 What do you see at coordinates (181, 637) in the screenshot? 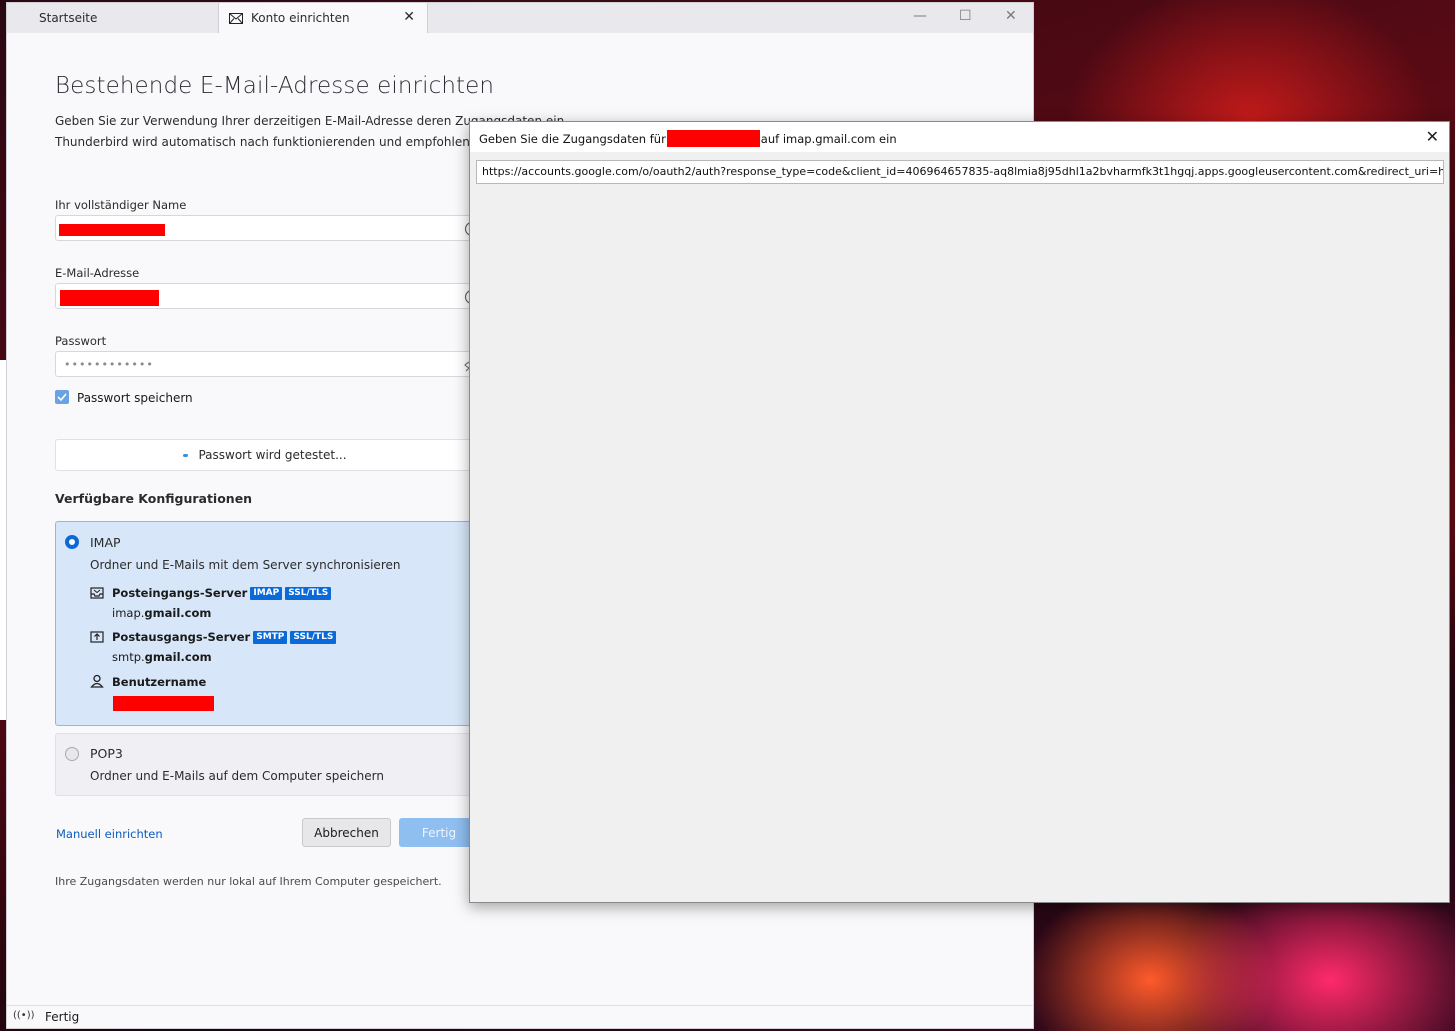
I see `outgoing-server-label: Postausgangs-Server` at bounding box center [181, 637].